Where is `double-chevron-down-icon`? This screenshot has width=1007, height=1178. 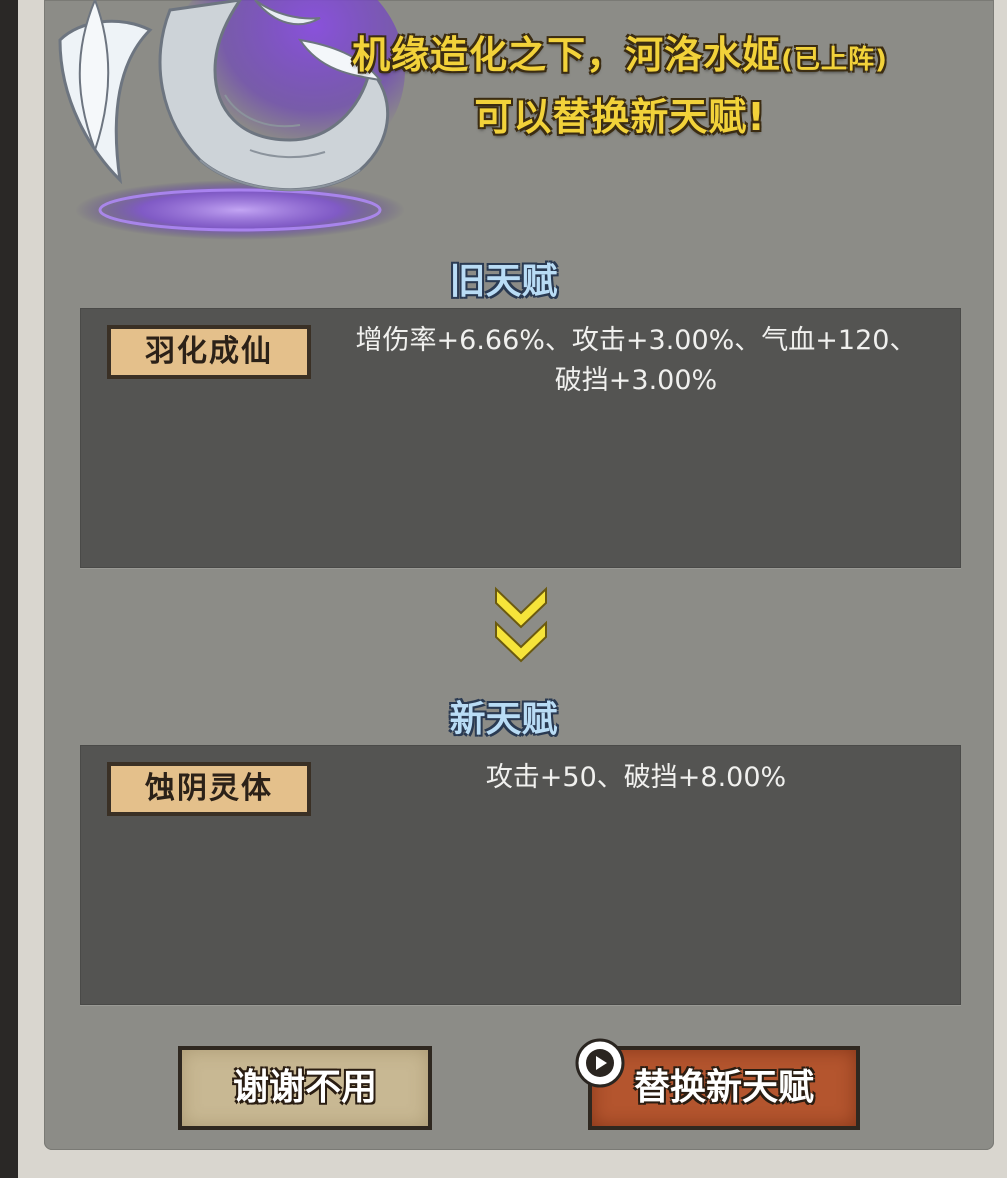 double-chevron-down-icon is located at coordinates (521, 624).